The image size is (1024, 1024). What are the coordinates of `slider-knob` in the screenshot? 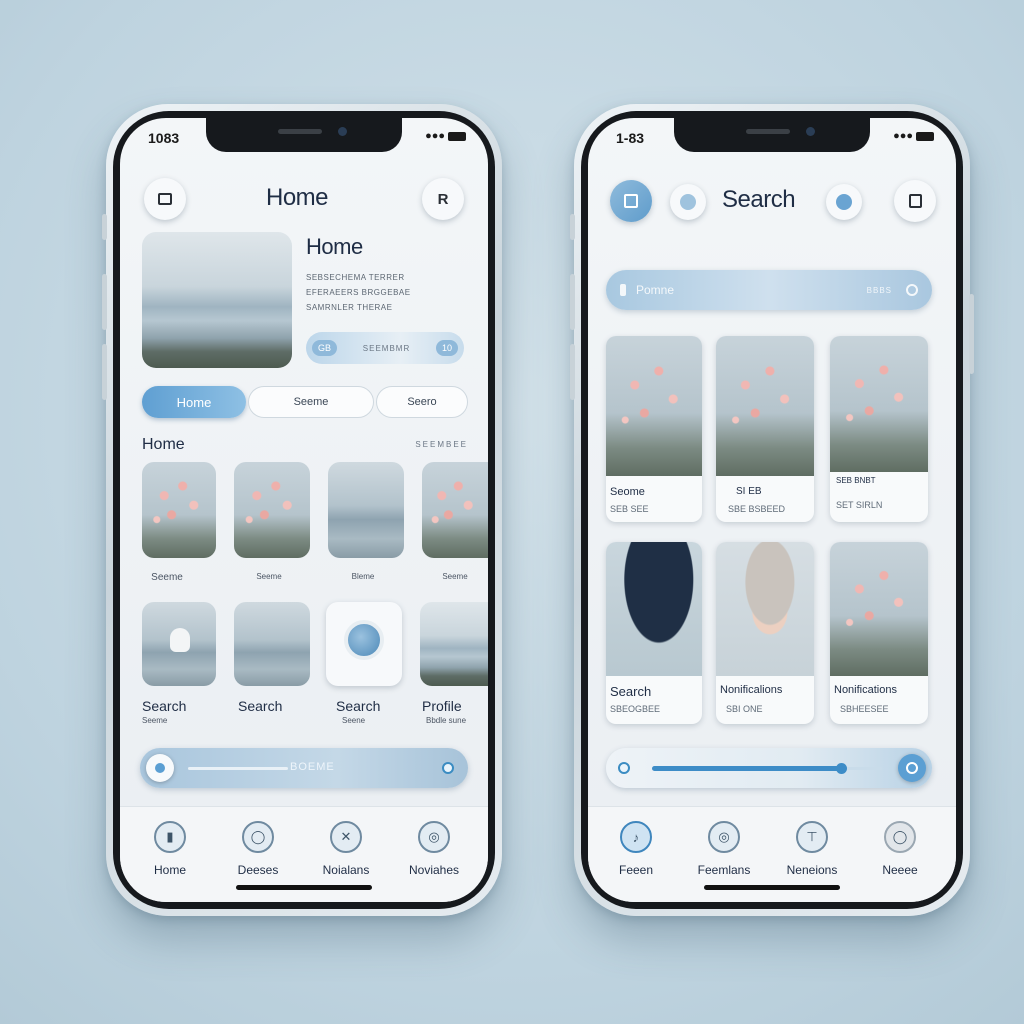 It's located at (160, 768).